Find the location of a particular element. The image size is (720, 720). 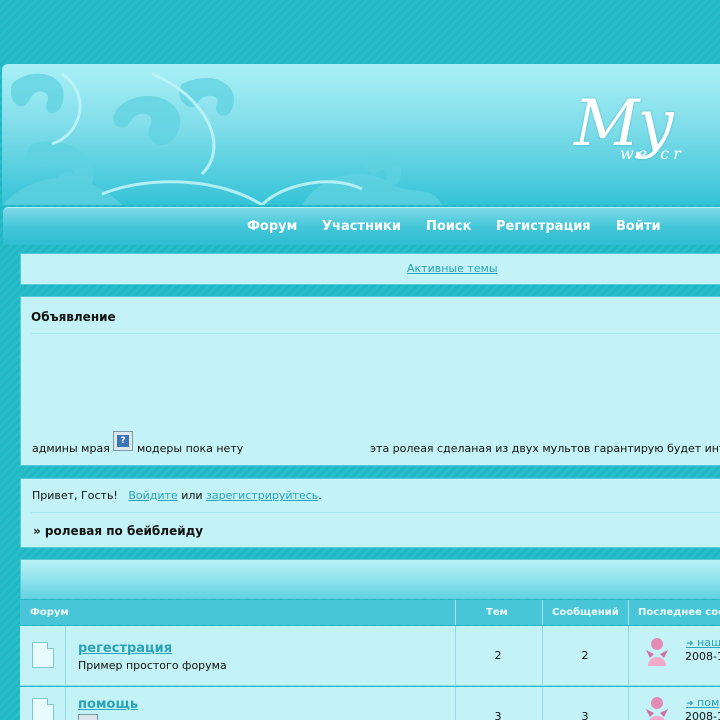

announcement-admins-text: админы мрая is located at coordinates (71, 448).